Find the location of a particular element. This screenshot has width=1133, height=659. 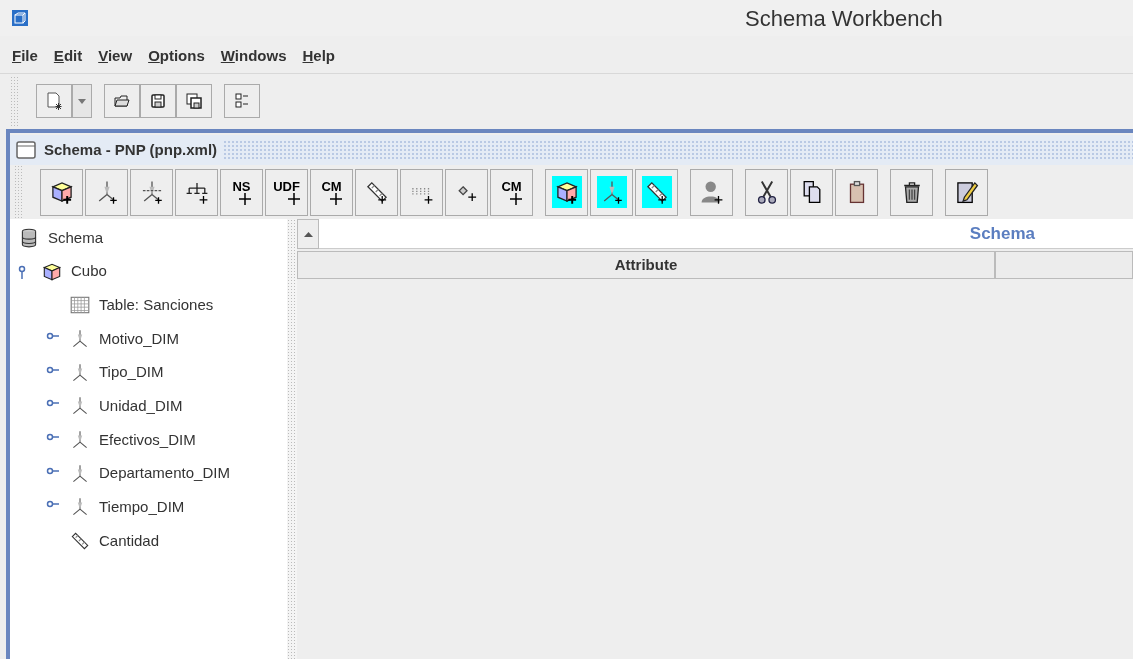

tree-node-label: Tipo_DIM is located at coordinates (131, 372).